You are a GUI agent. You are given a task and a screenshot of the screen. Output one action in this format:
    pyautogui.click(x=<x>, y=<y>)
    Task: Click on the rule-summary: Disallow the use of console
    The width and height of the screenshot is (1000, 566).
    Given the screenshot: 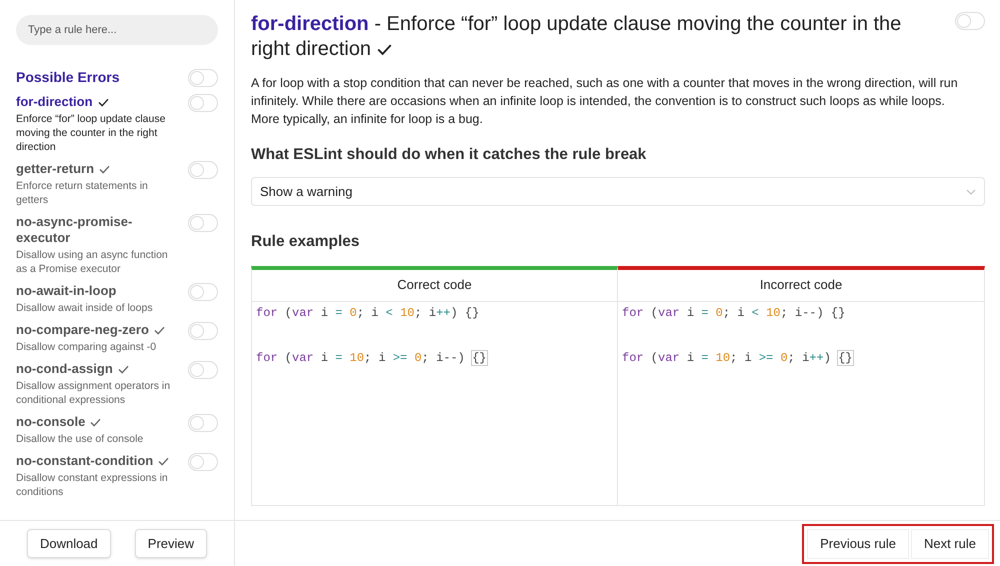 What is the action you would take?
    pyautogui.click(x=80, y=439)
    